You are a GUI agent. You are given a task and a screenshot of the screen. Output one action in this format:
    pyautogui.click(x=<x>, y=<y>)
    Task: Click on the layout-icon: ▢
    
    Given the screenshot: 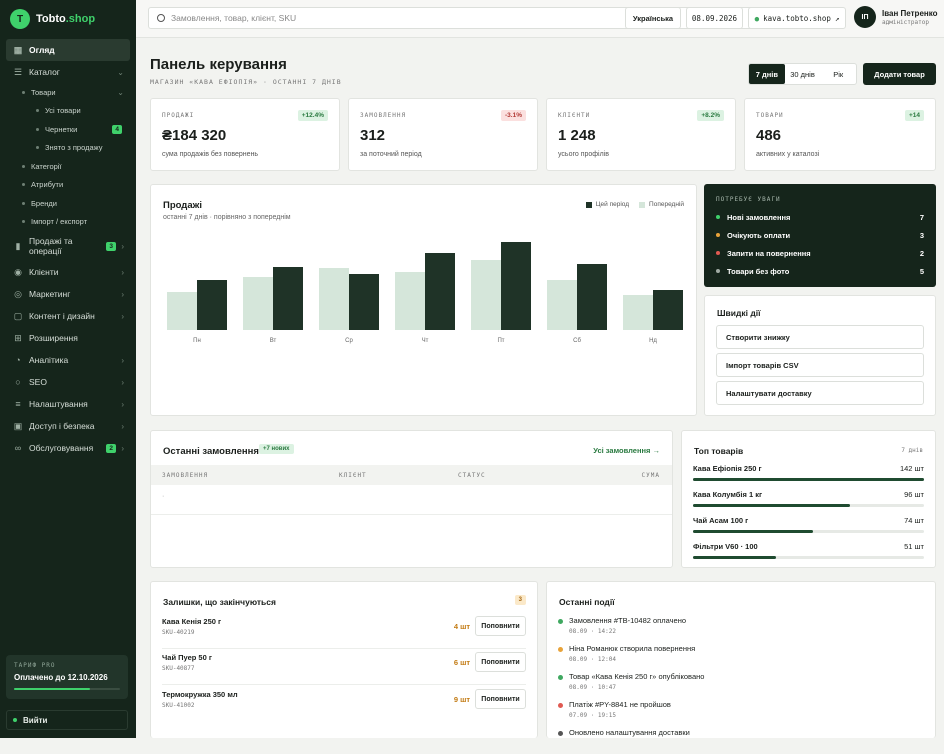 What is the action you would take?
    pyautogui.click(x=18, y=315)
    